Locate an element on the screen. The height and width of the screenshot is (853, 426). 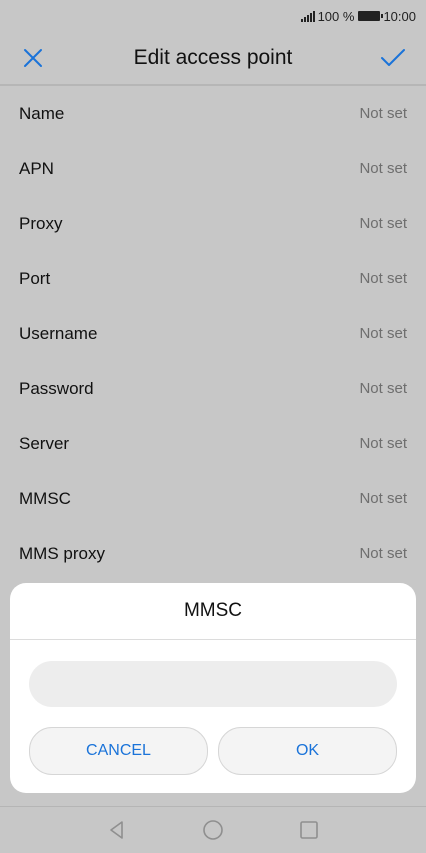
setting-label: Port is located at coordinates (35, 278).